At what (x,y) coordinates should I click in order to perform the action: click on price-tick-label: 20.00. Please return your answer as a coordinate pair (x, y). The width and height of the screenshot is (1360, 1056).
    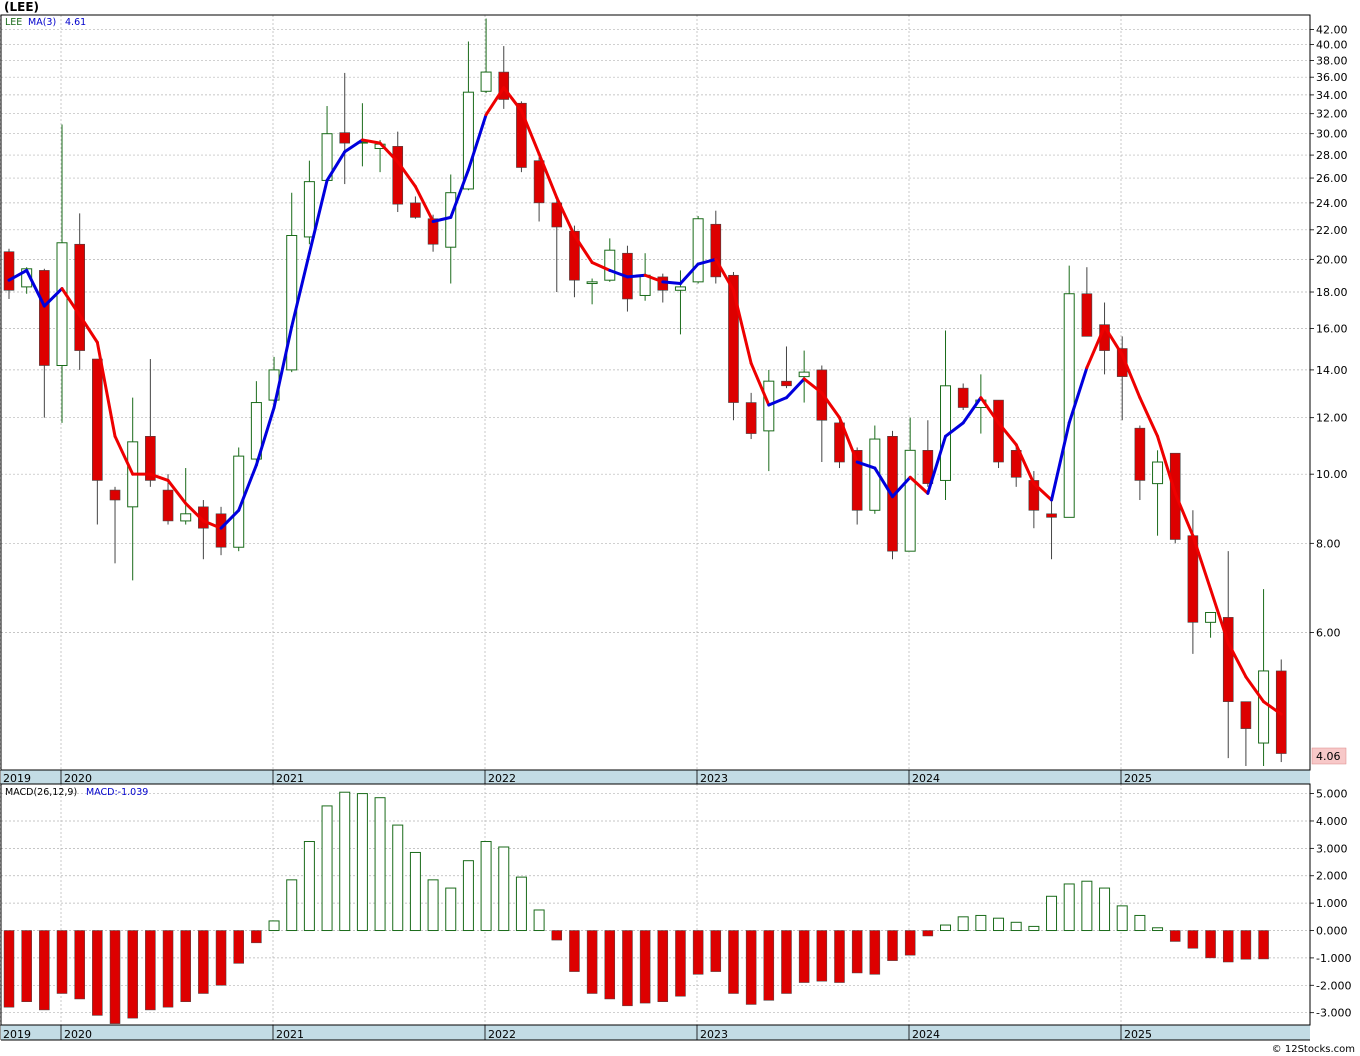
    Looking at the image, I should click on (1332, 259).